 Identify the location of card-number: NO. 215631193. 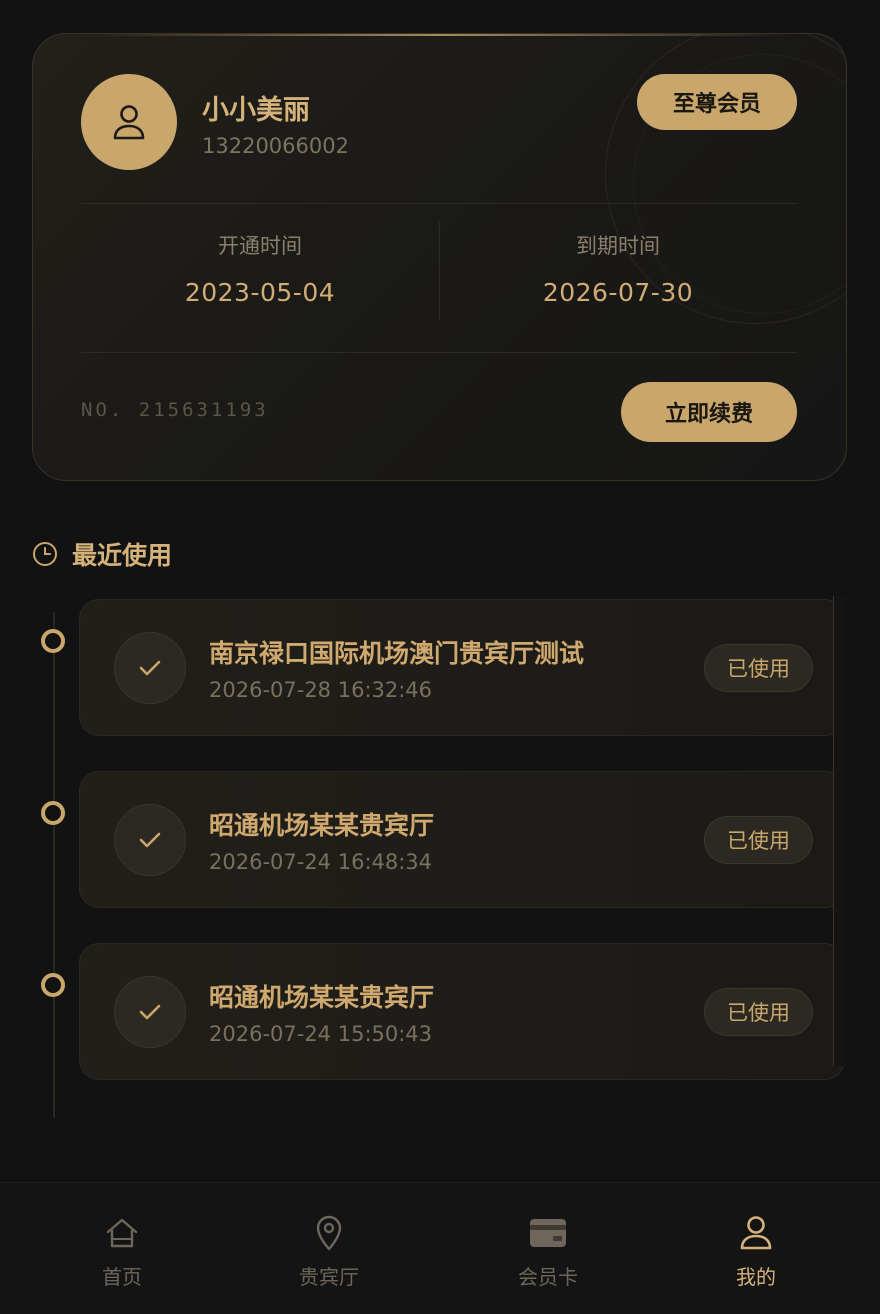
(175, 410).